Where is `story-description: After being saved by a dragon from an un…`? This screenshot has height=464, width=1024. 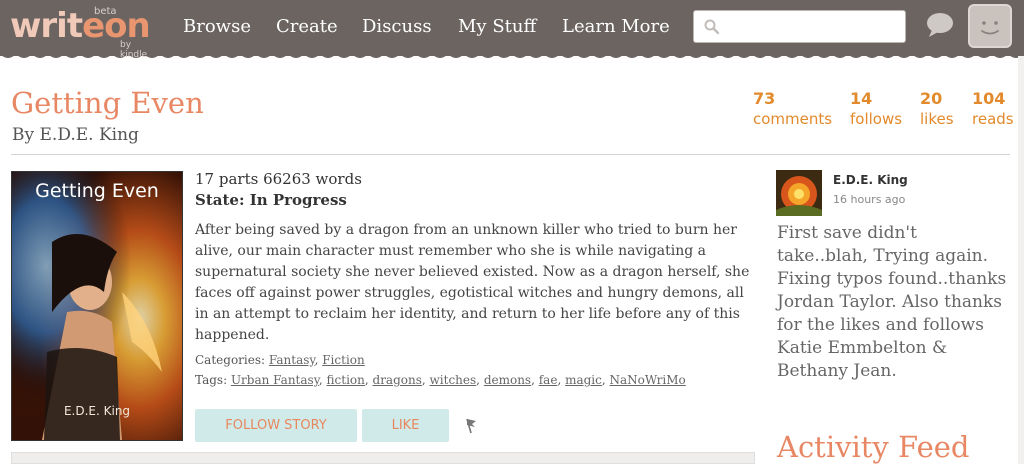
story-description: After being saved by a dragon from an un… is located at coordinates (472, 282).